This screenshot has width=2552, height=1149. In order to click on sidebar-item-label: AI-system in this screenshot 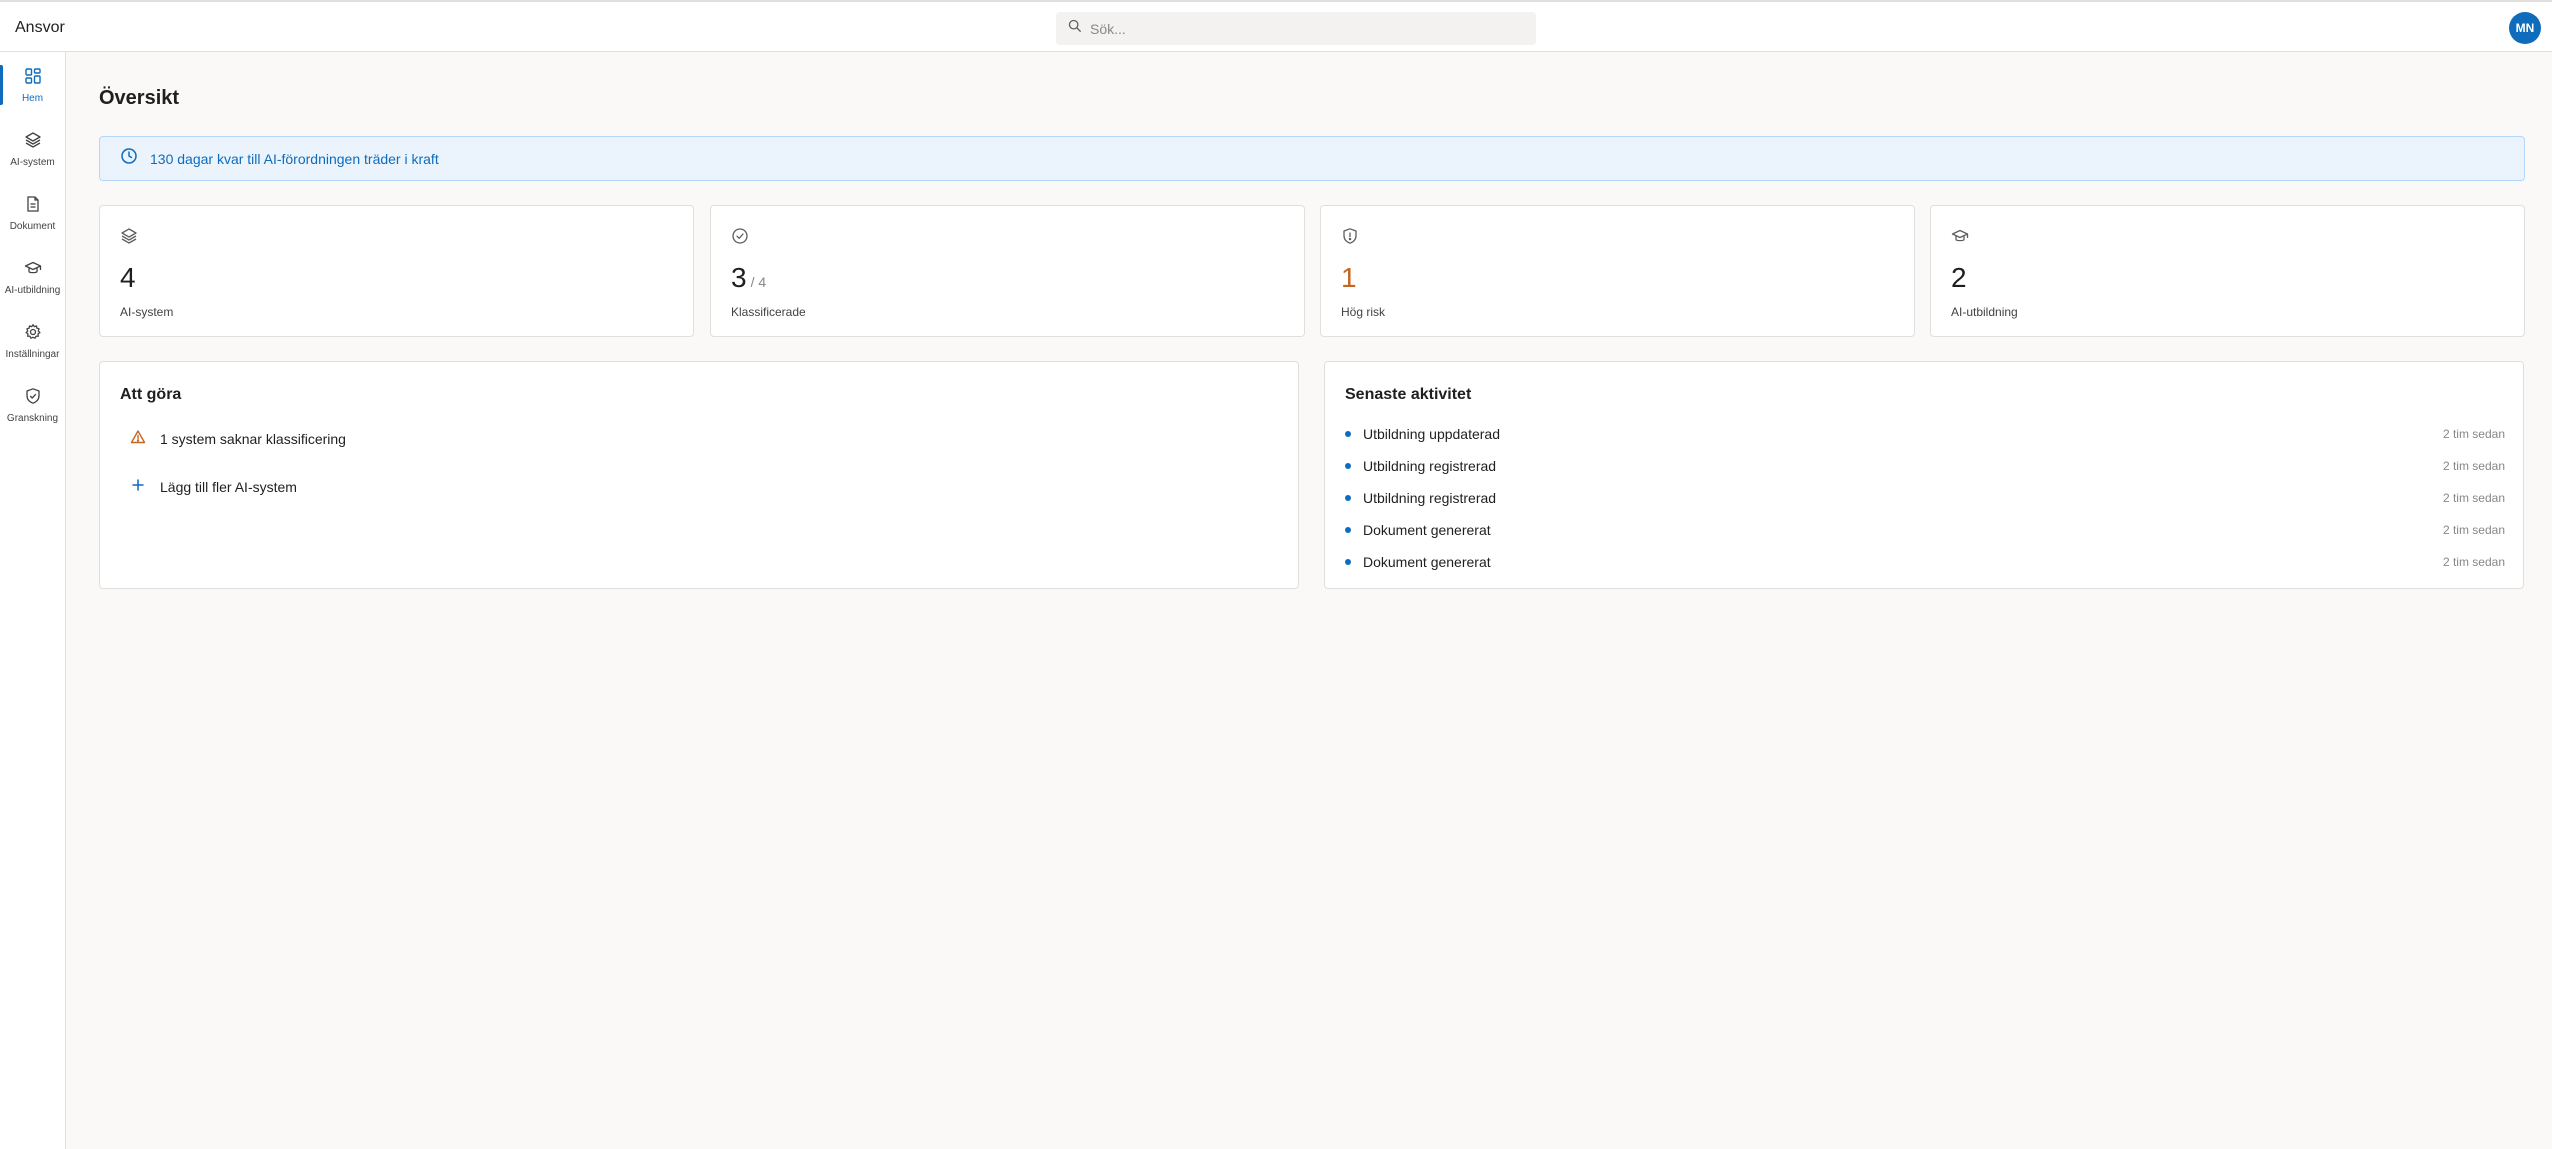, I will do `click(32, 162)`.